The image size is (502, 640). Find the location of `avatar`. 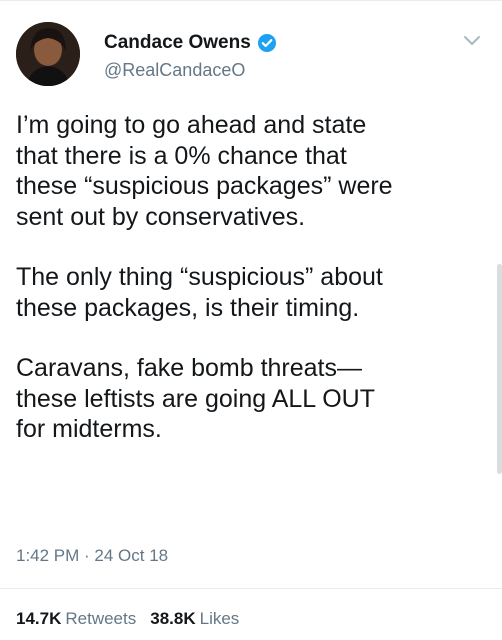

avatar is located at coordinates (48, 54).